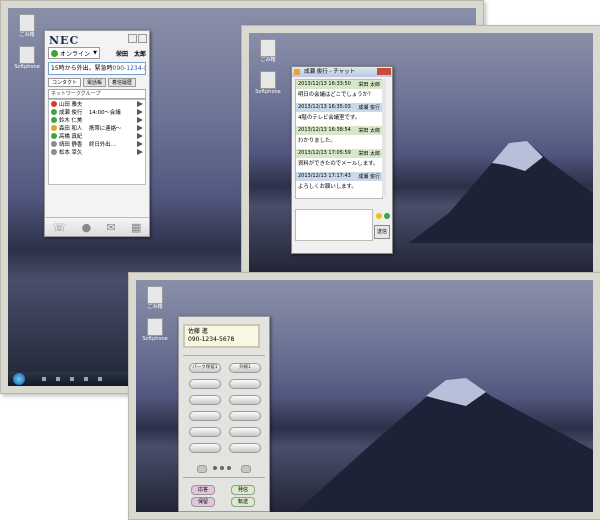  Describe the element at coordinates (243, 502) in the screenshot. I see `transfer-button: 転送` at that location.